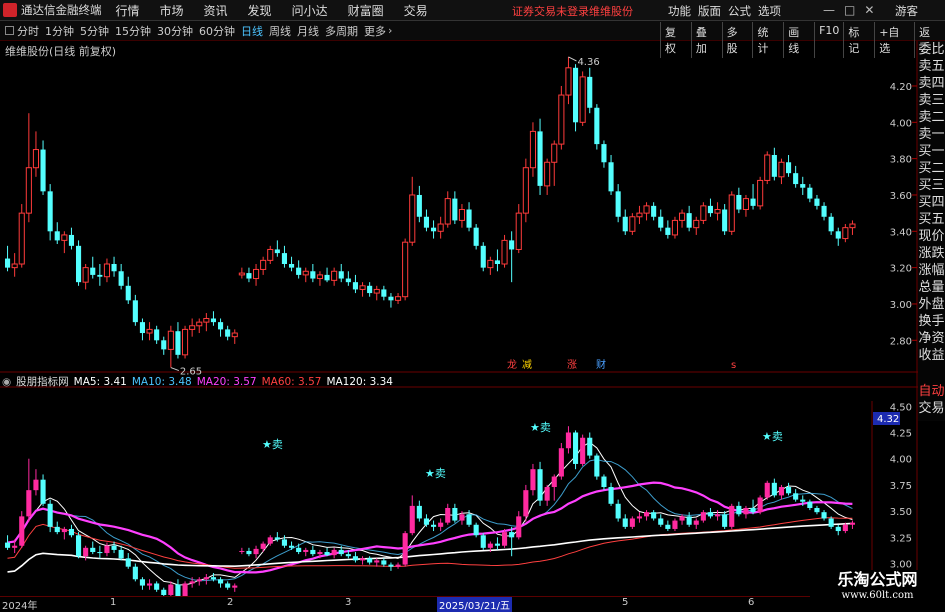  I want to click on period-more: 更多, so click(375, 31).